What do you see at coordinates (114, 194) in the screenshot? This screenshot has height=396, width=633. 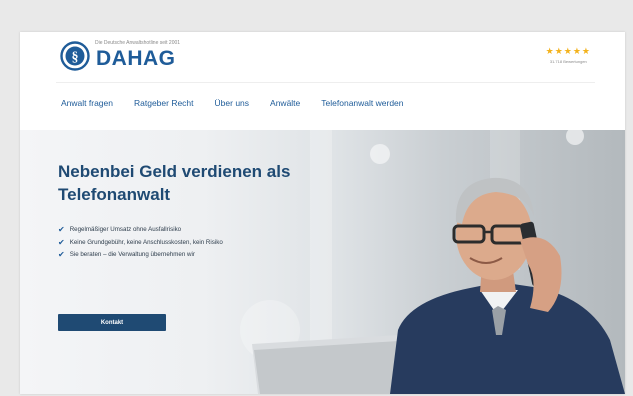 I see `hero-title-line2: Telefonanwalt` at bounding box center [114, 194].